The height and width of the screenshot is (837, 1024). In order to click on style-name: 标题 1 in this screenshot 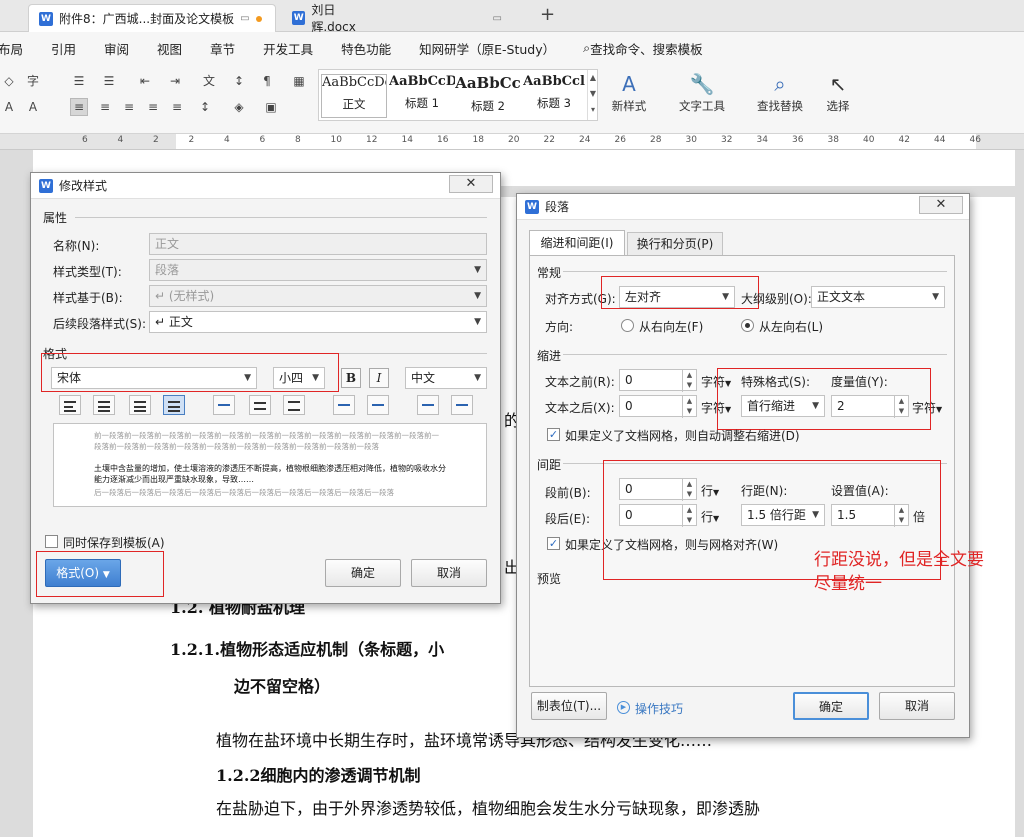, I will do `click(422, 103)`.